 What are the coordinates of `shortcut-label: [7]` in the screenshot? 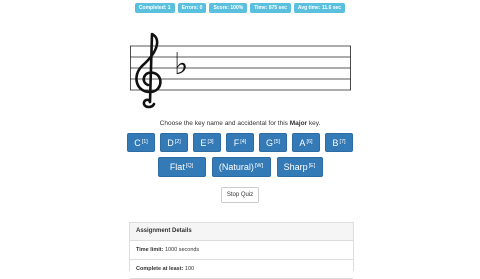 It's located at (342, 141).